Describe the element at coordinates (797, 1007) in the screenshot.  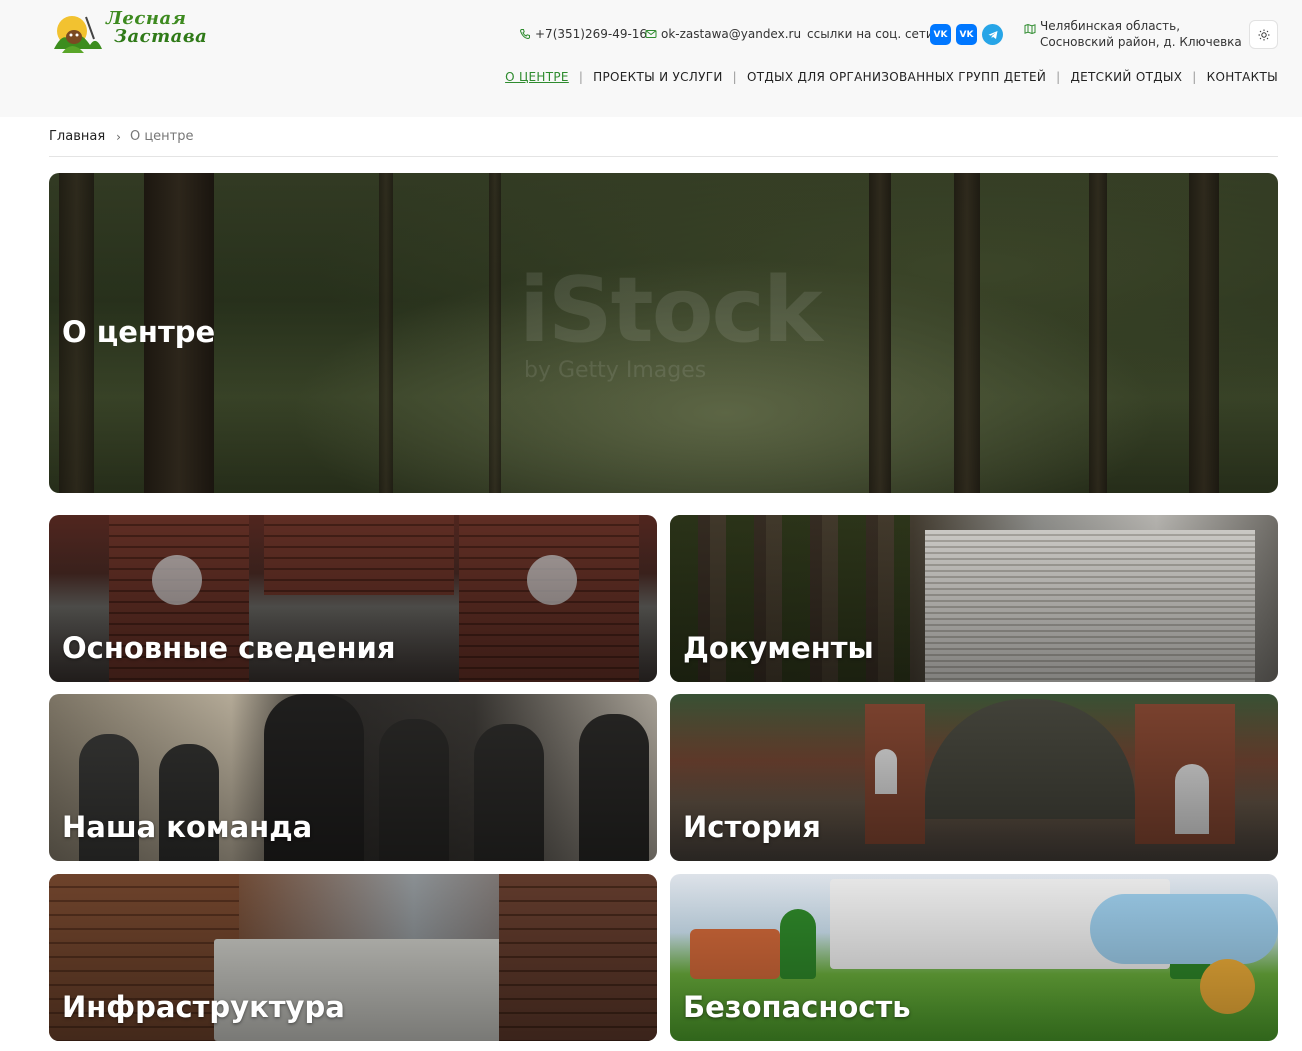
I see `tile-title: Безопасность` at that location.